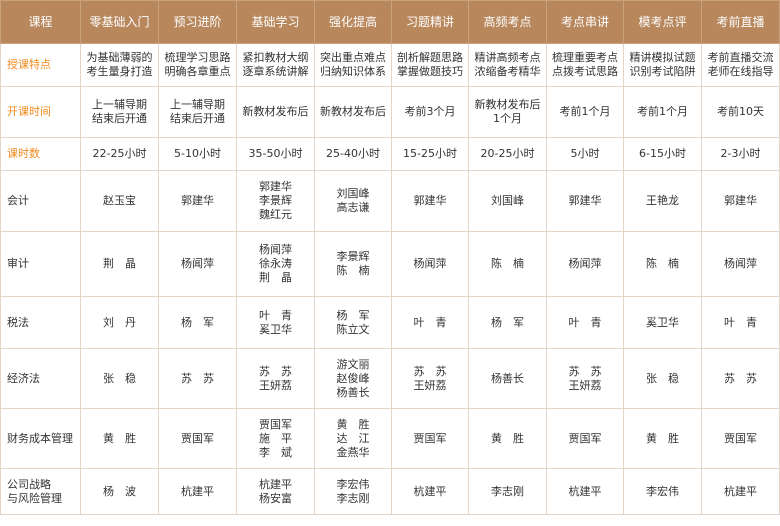 The height and width of the screenshot is (526, 780). I want to click on feature-cell: 考前直播交流 老师在线指导, so click(740, 65).